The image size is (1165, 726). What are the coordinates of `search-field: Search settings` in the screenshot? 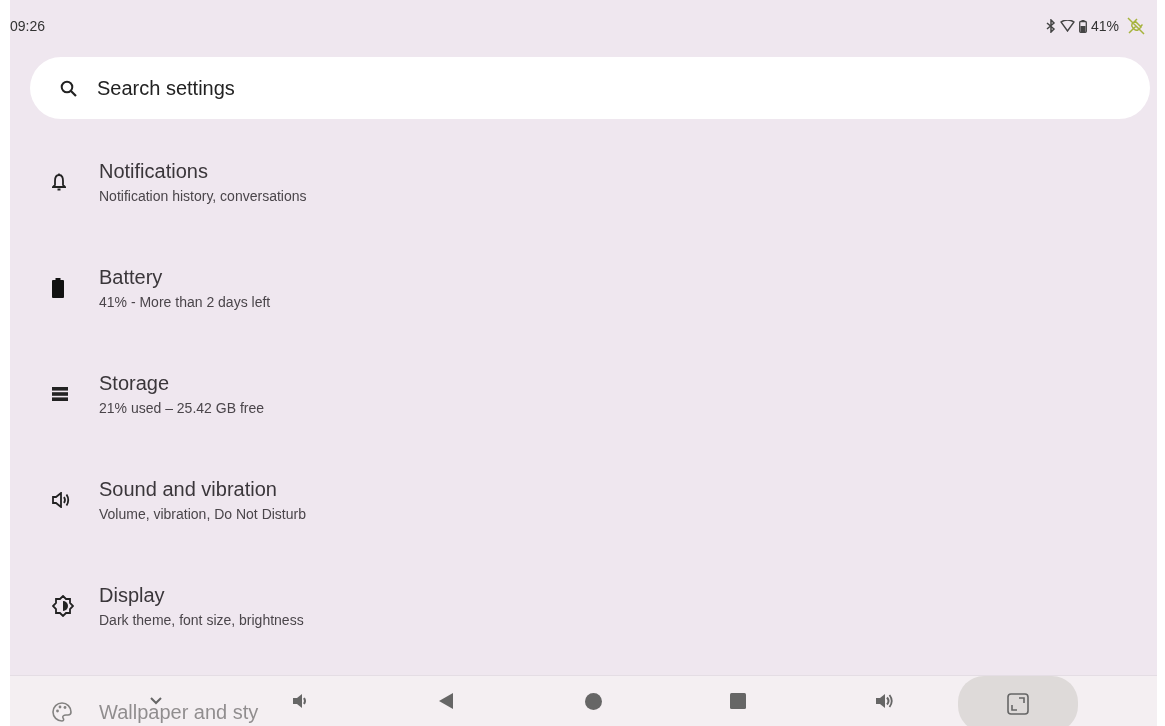 It's located at (590, 88).